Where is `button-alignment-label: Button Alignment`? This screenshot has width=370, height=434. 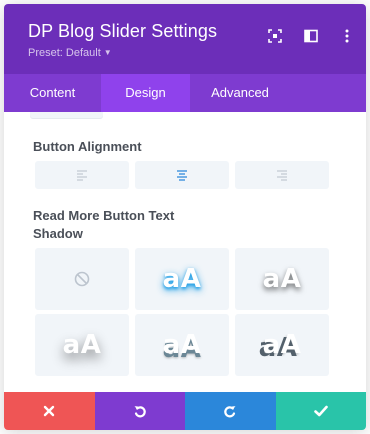
button-alignment-label: Button Alignment is located at coordinates (87, 146).